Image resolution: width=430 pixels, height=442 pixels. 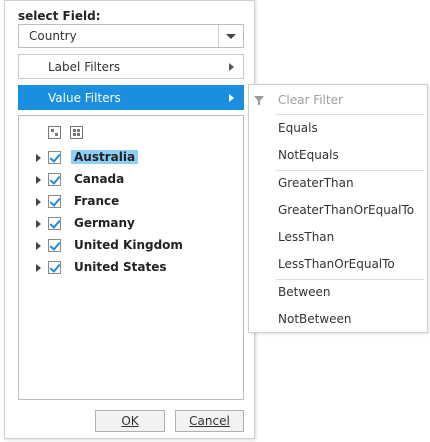 What do you see at coordinates (338, 128) in the screenshot?
I see `submenu-item-equals: Equals` at bounding box center [338, 128].